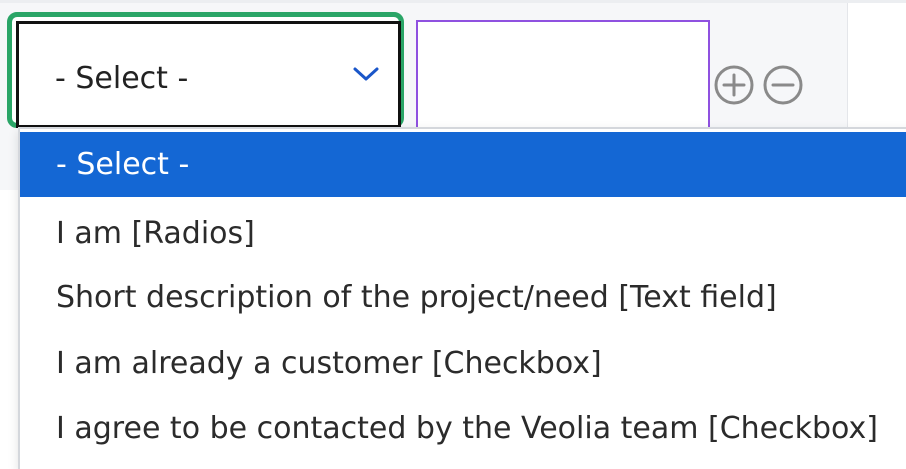 Image resolution: width=906 pixels, height=469 pixels. I want to click on value-input, so click(563, 75).